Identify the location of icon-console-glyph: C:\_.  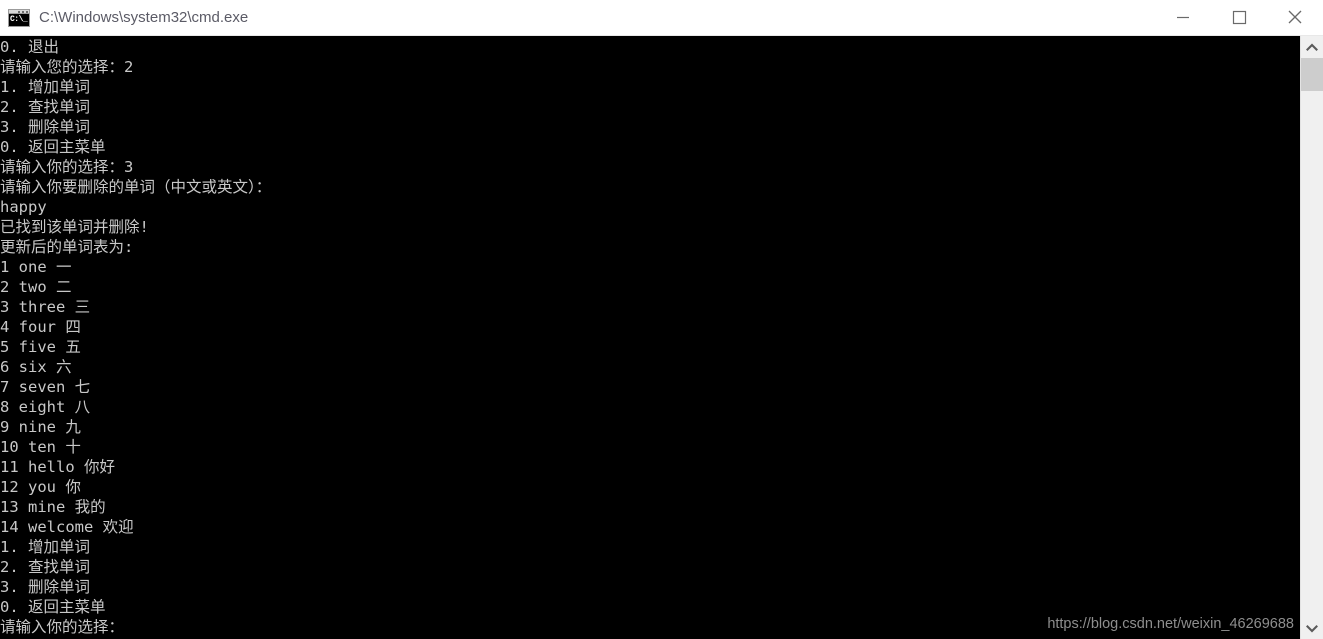
(19, 19).